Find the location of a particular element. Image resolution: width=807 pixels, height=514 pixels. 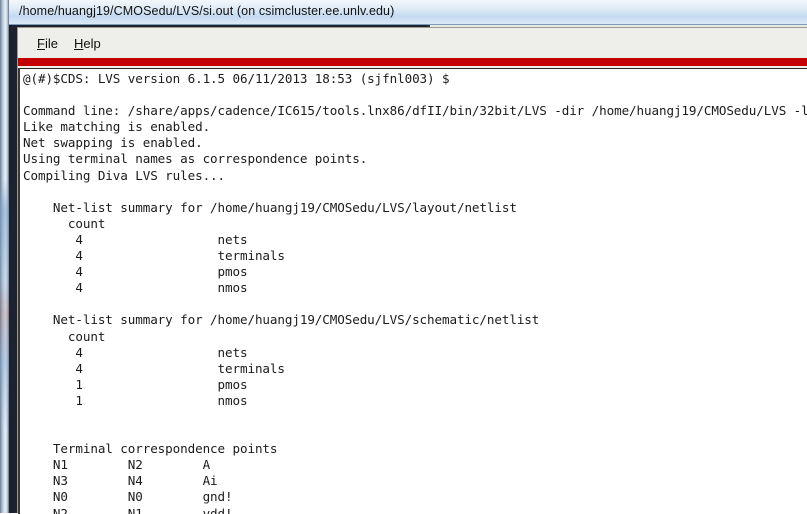

menu-item-file: File is located at coordinates (47, 43).